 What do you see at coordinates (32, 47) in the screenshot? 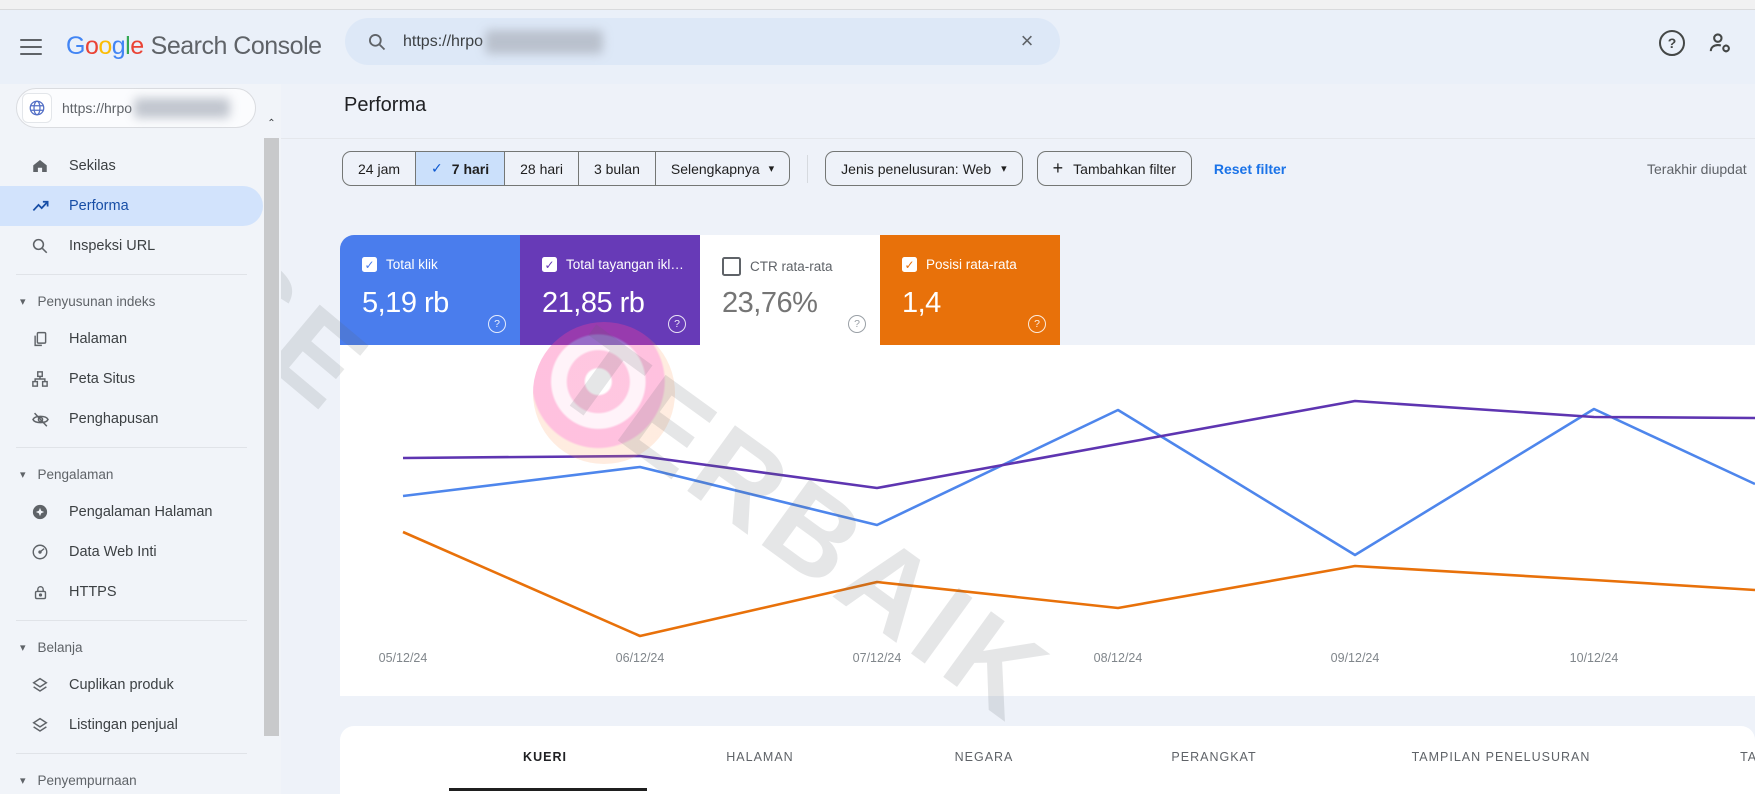
I see `hamburger-menu-icon` at bounding box center [32, 47].